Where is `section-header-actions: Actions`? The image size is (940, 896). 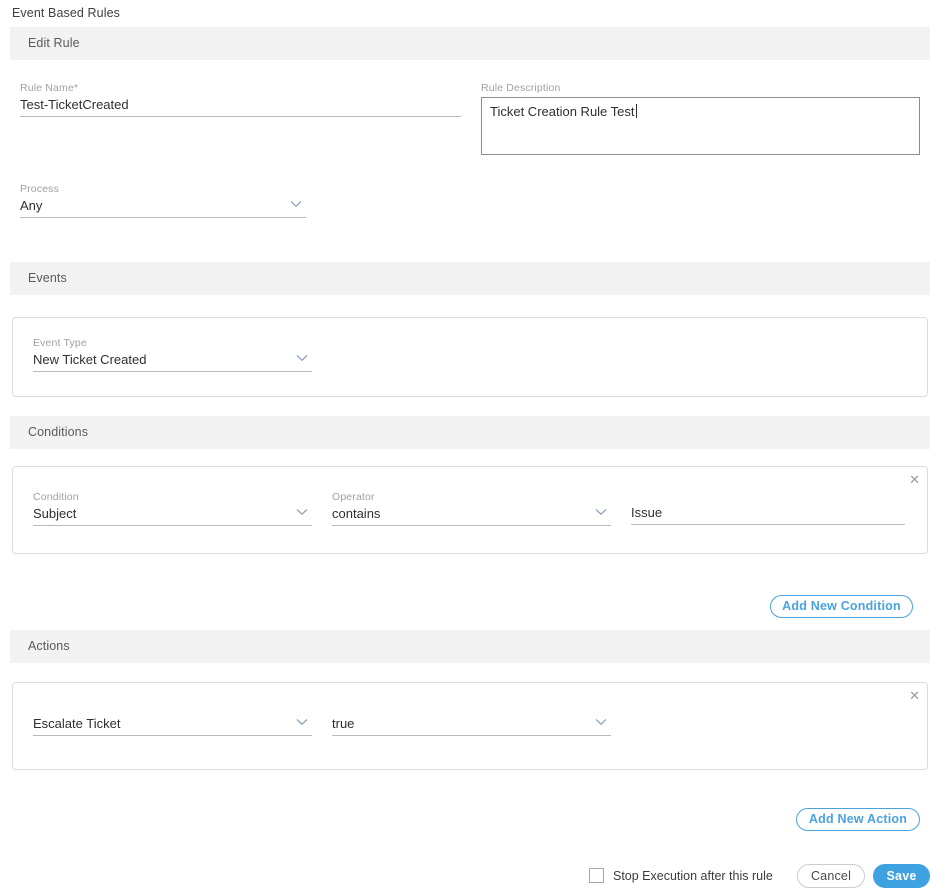 section-header-actions: Actions is located at coordinates (470, 646).